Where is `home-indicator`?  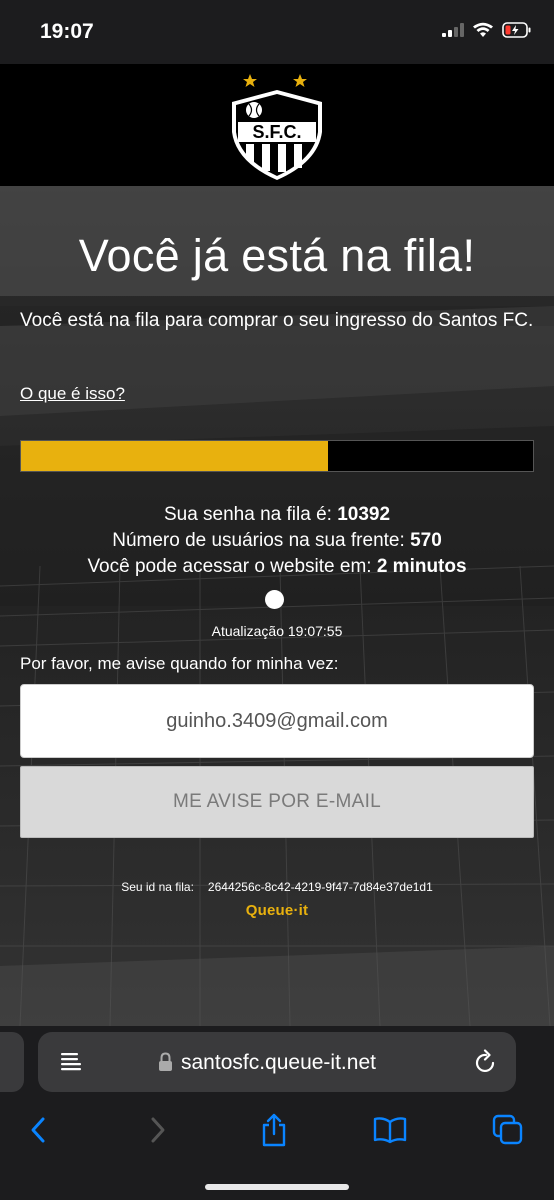 home-indicator is located at coordinates (277, 1187).